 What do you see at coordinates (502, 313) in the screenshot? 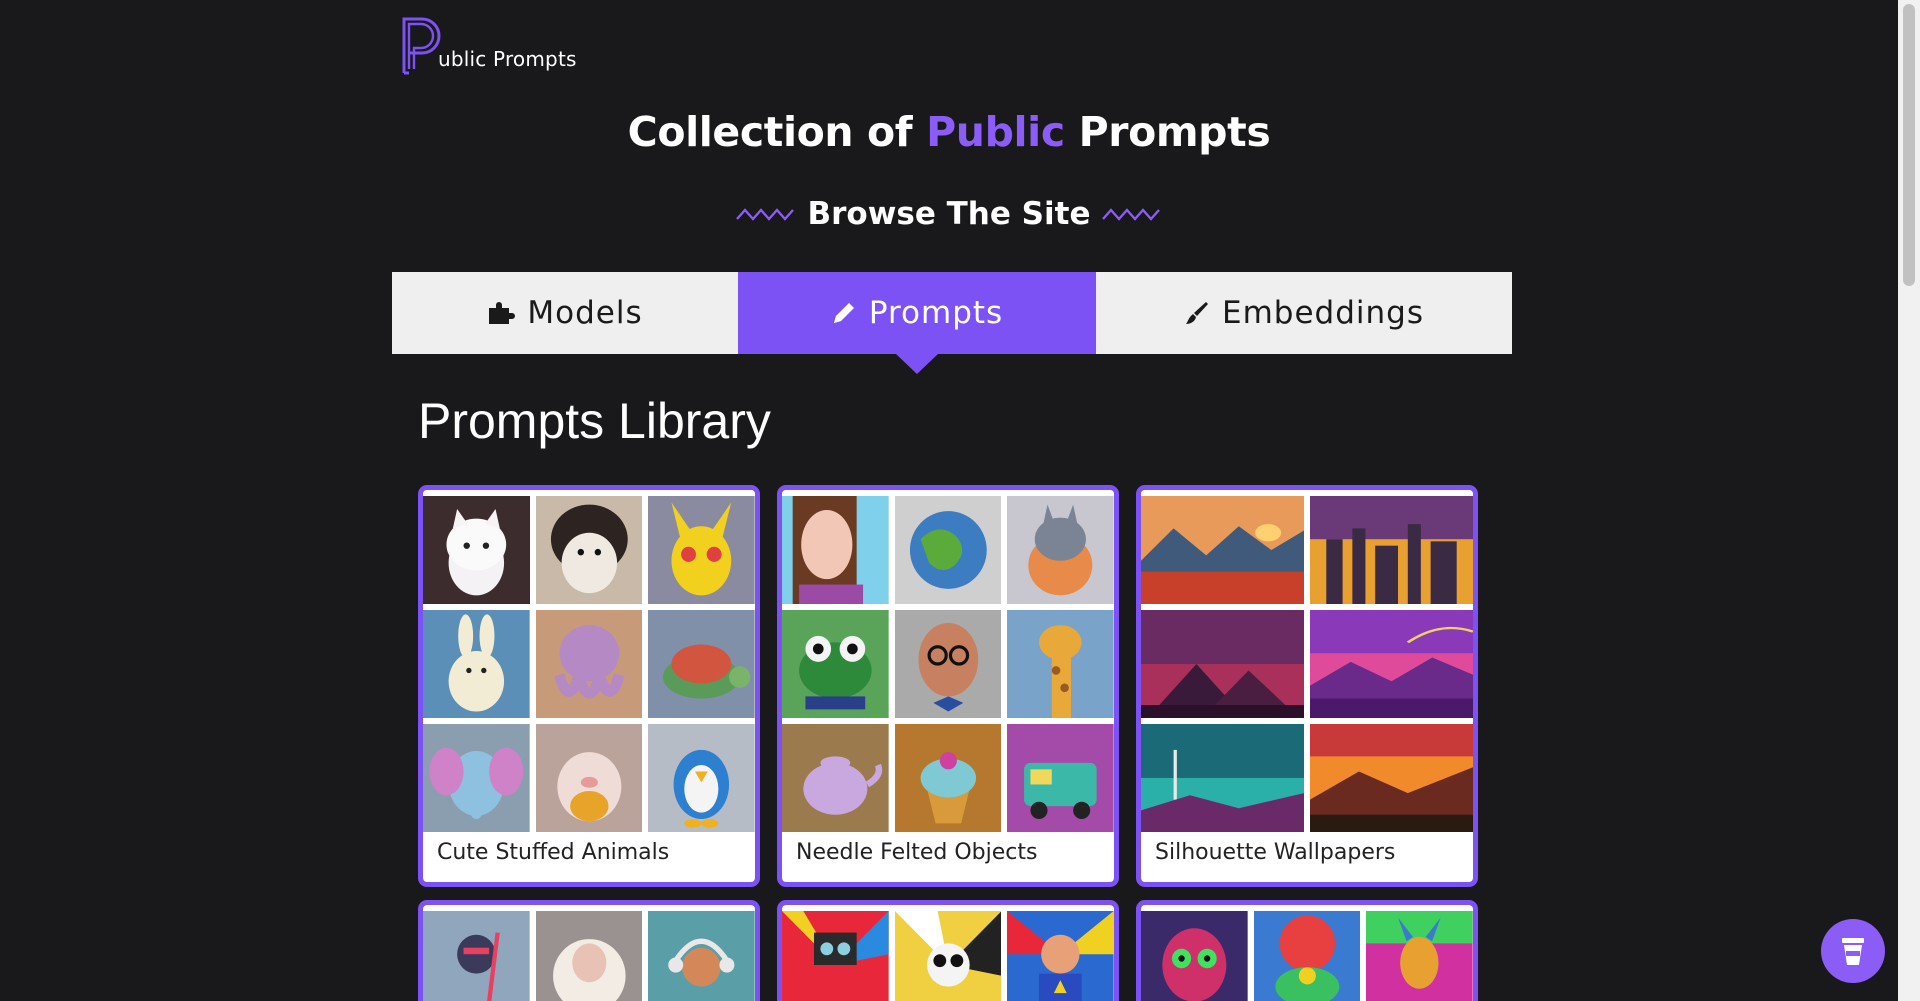
I see `puzzle-icon` at bounding box center [502, 313].